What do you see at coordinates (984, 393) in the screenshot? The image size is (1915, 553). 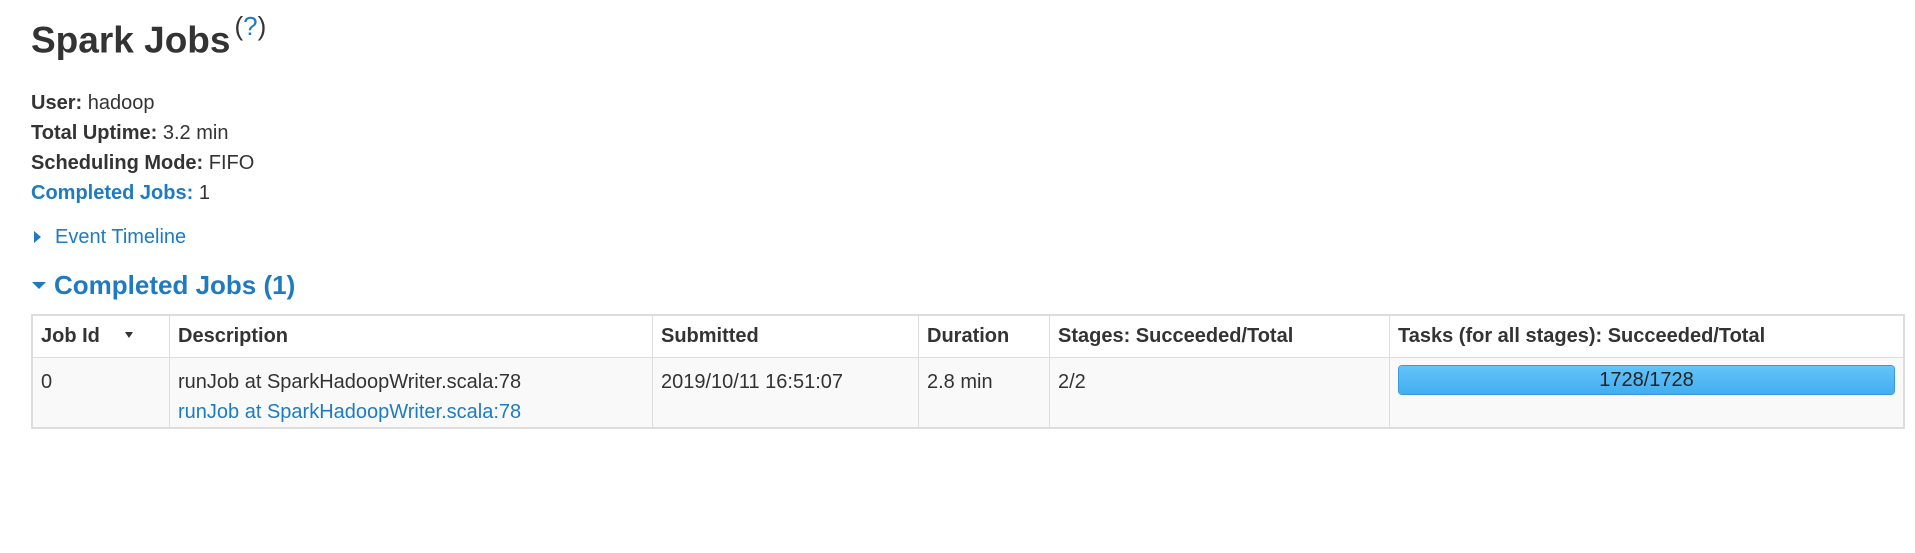 I see `cell-duration: 2.8 min` at bounding box center [984, 393].